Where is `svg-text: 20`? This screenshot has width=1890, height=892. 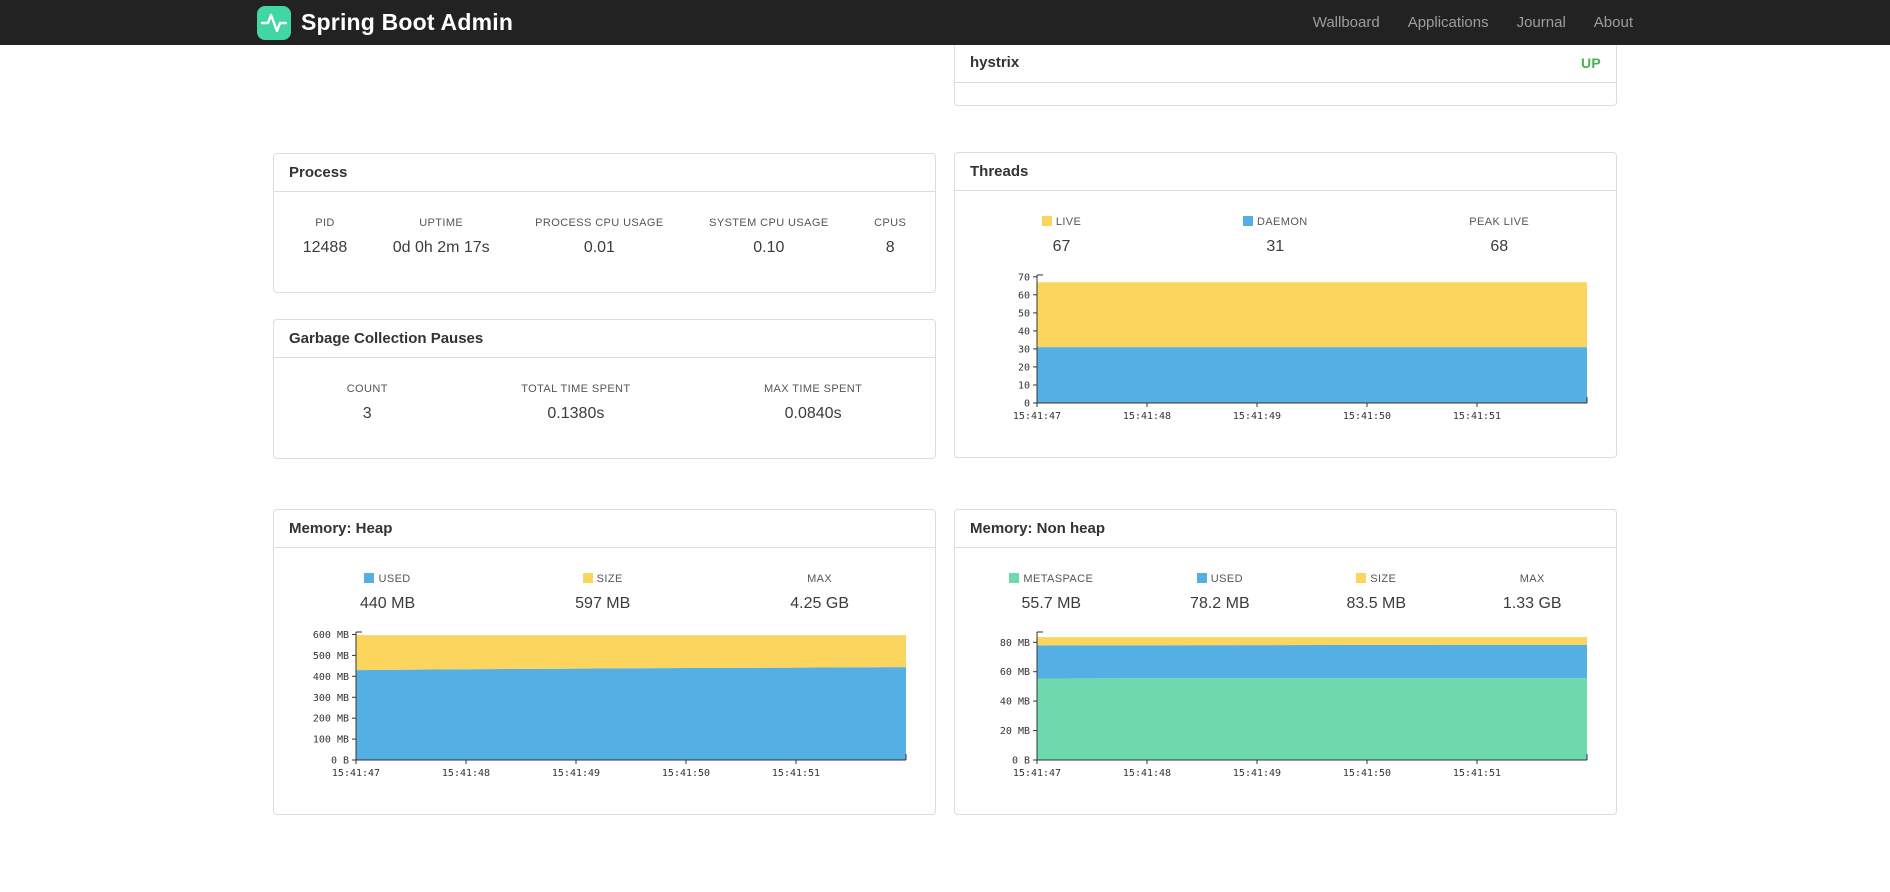 svg-text: 20 is located at coordinates (1024, 367).